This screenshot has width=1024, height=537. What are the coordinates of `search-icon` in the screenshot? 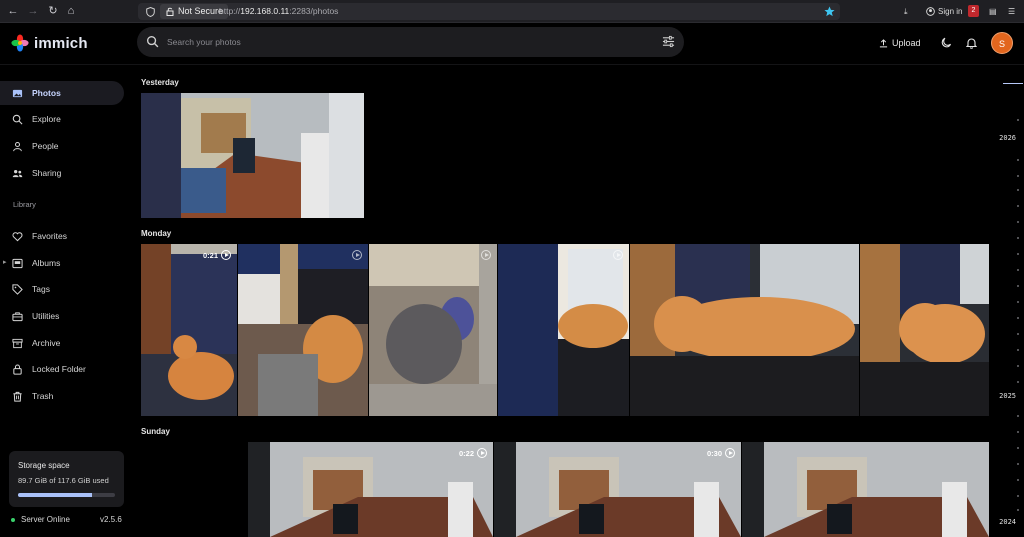 It's located at (152, 41).